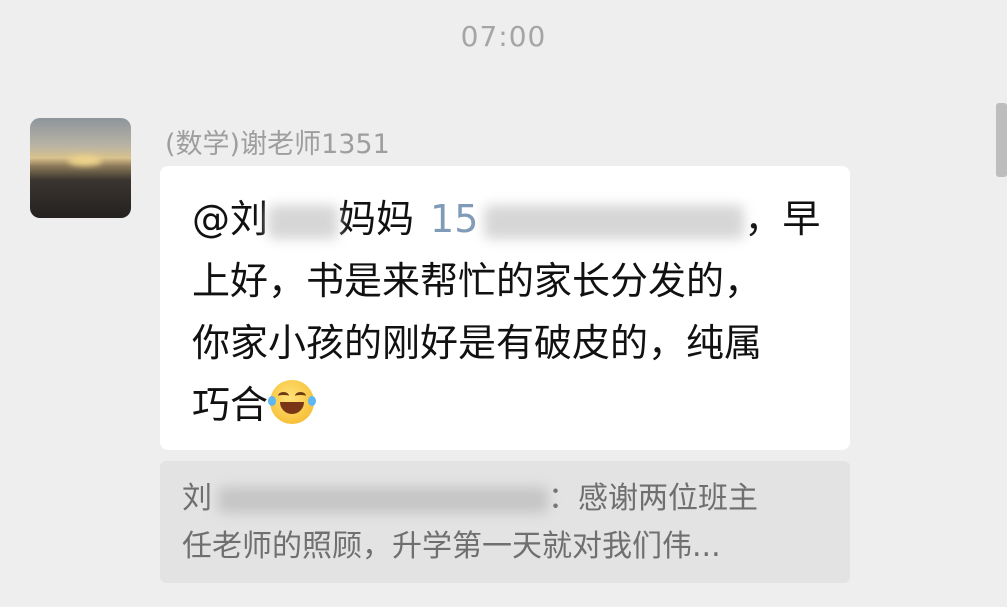 The width and height of the screenshot is (1007, 607). Describe the element at coordinates (376, 219) in the screenshot. I see `mention-suffix: 妈妈` at that location.